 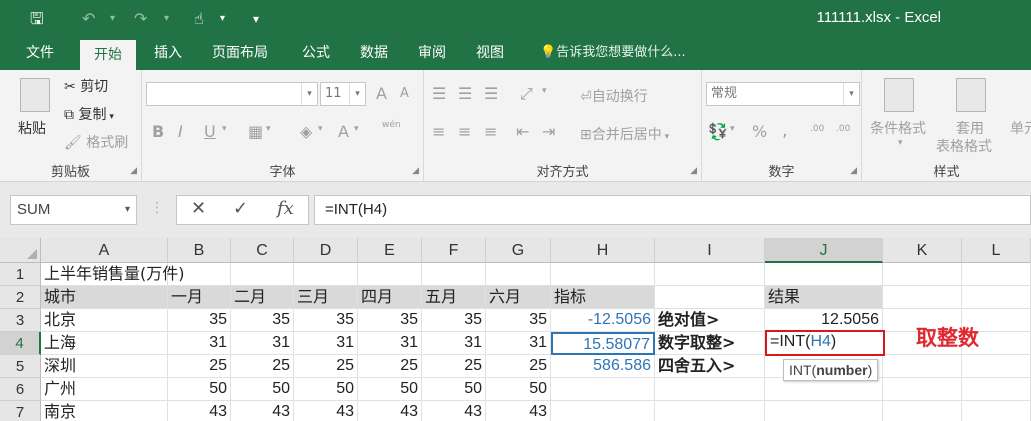 What do you see at coordinates (73, 210) in the screenshot?
I see `name-box: SUM ▾` at bounding box center [73, 210].